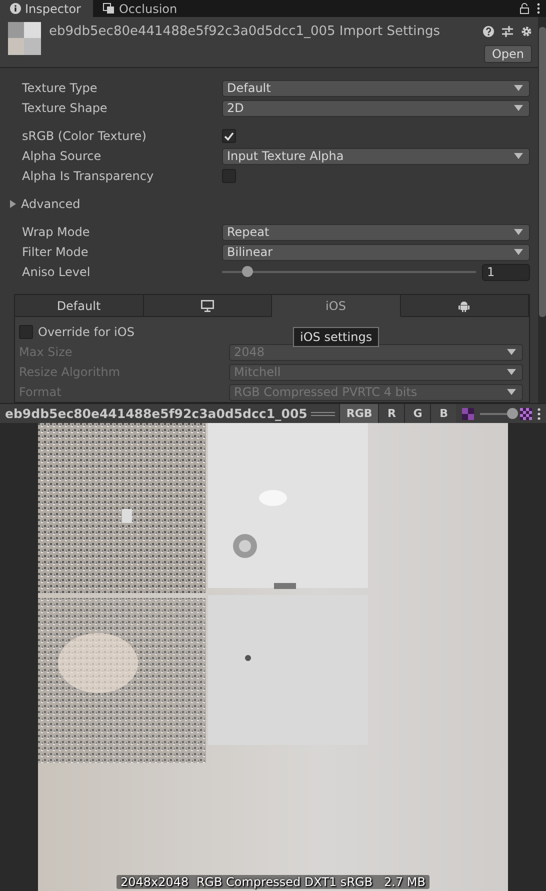  What do you see at coordinates (15, 8) in the screenshot?
I see `info-icon` at bounding box center [15, 8].